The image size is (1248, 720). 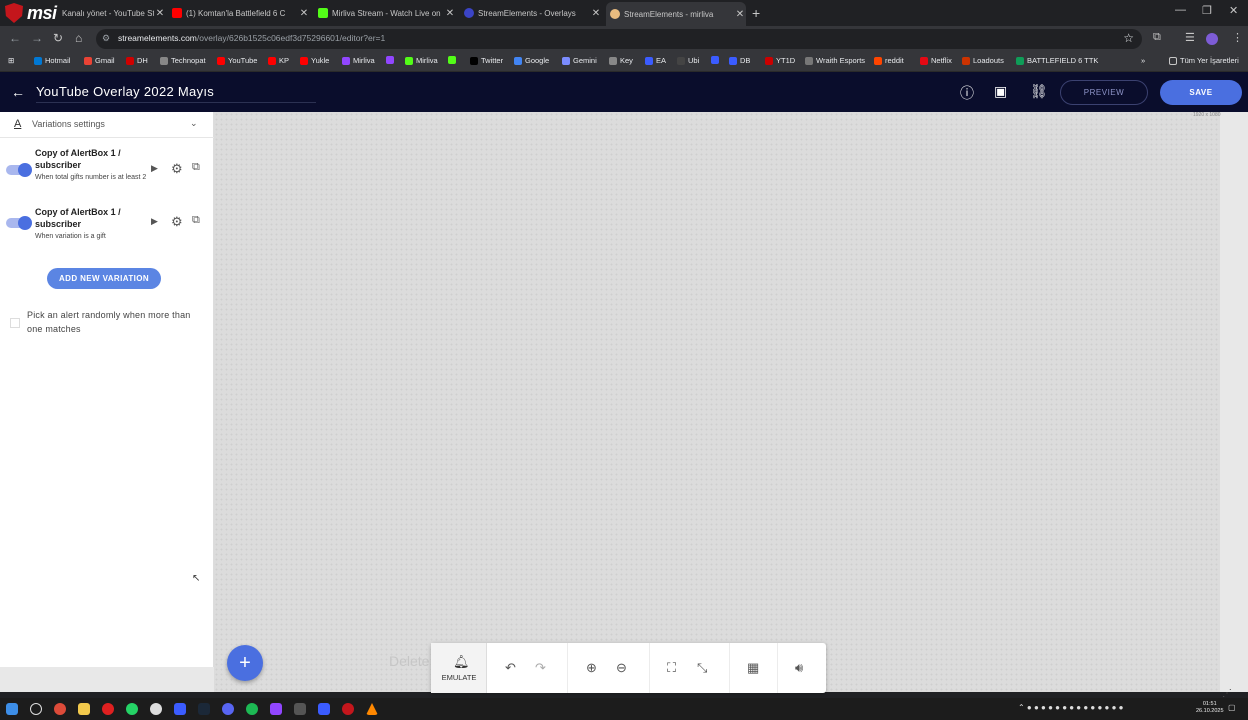 What do you see at coordinates (278, 60) in the screenshot?
I see `bookmark-item: KP` at bounding box center [278, 60].